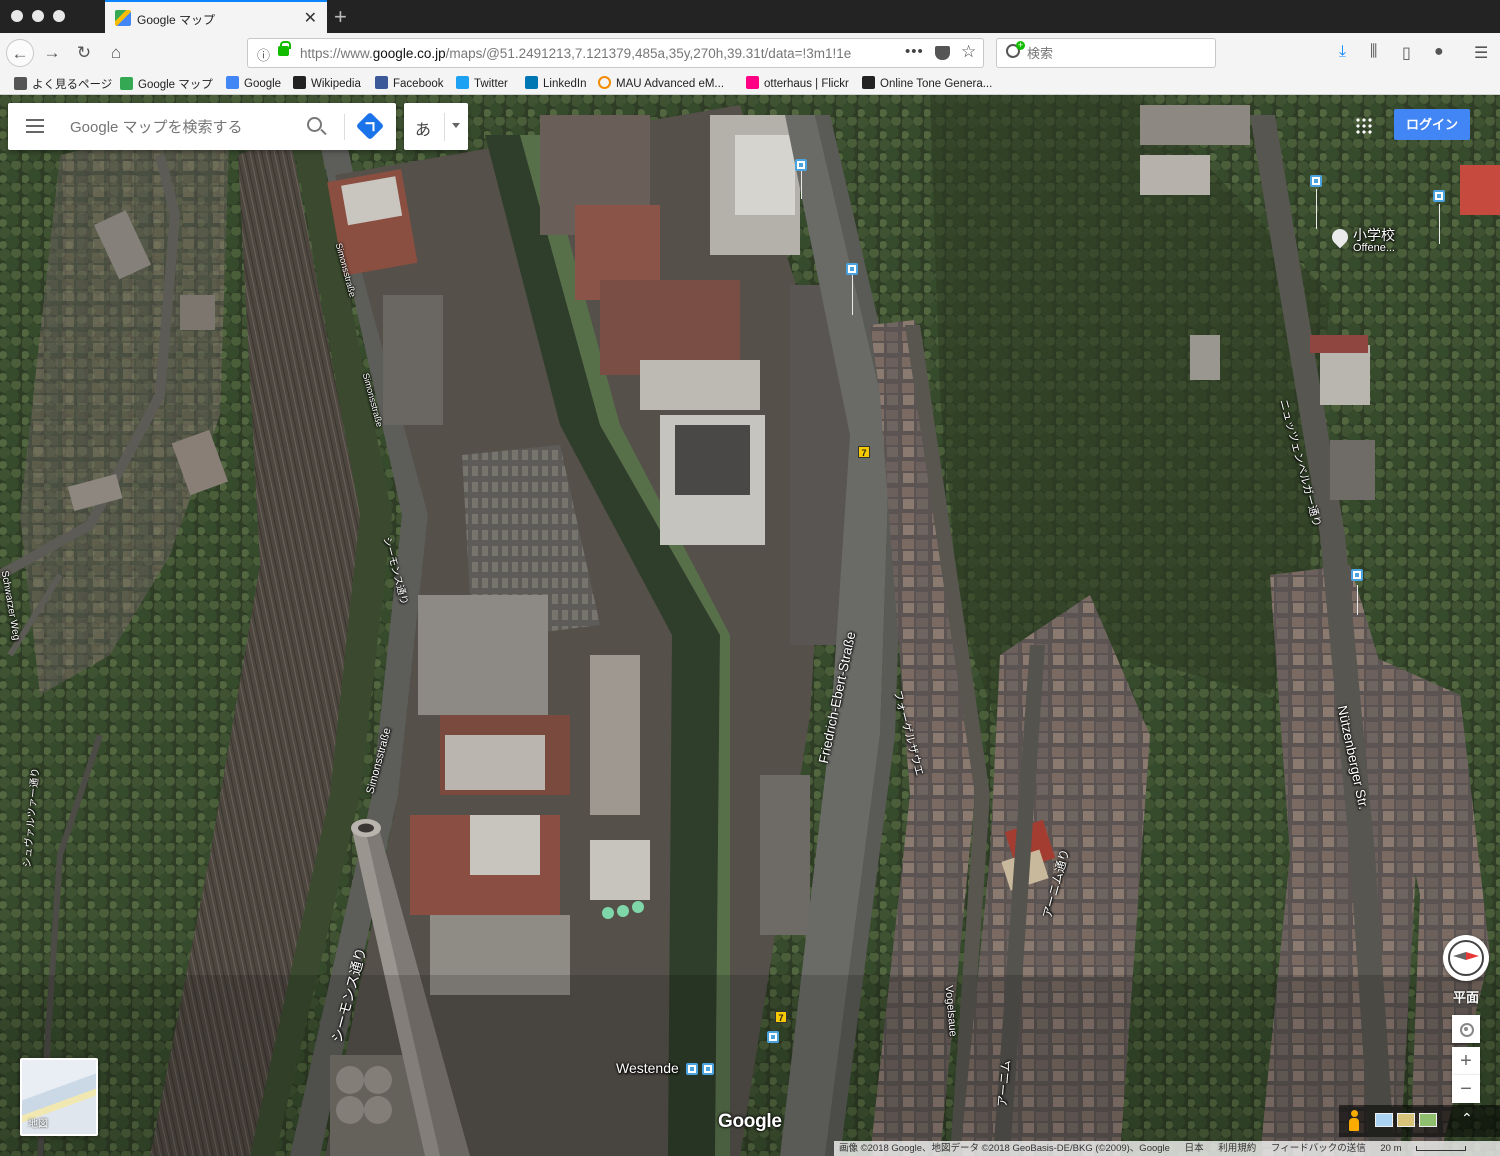 The image size is (1500, 1156). I want to click on info-icon: ⓘ, so click(263, 54).